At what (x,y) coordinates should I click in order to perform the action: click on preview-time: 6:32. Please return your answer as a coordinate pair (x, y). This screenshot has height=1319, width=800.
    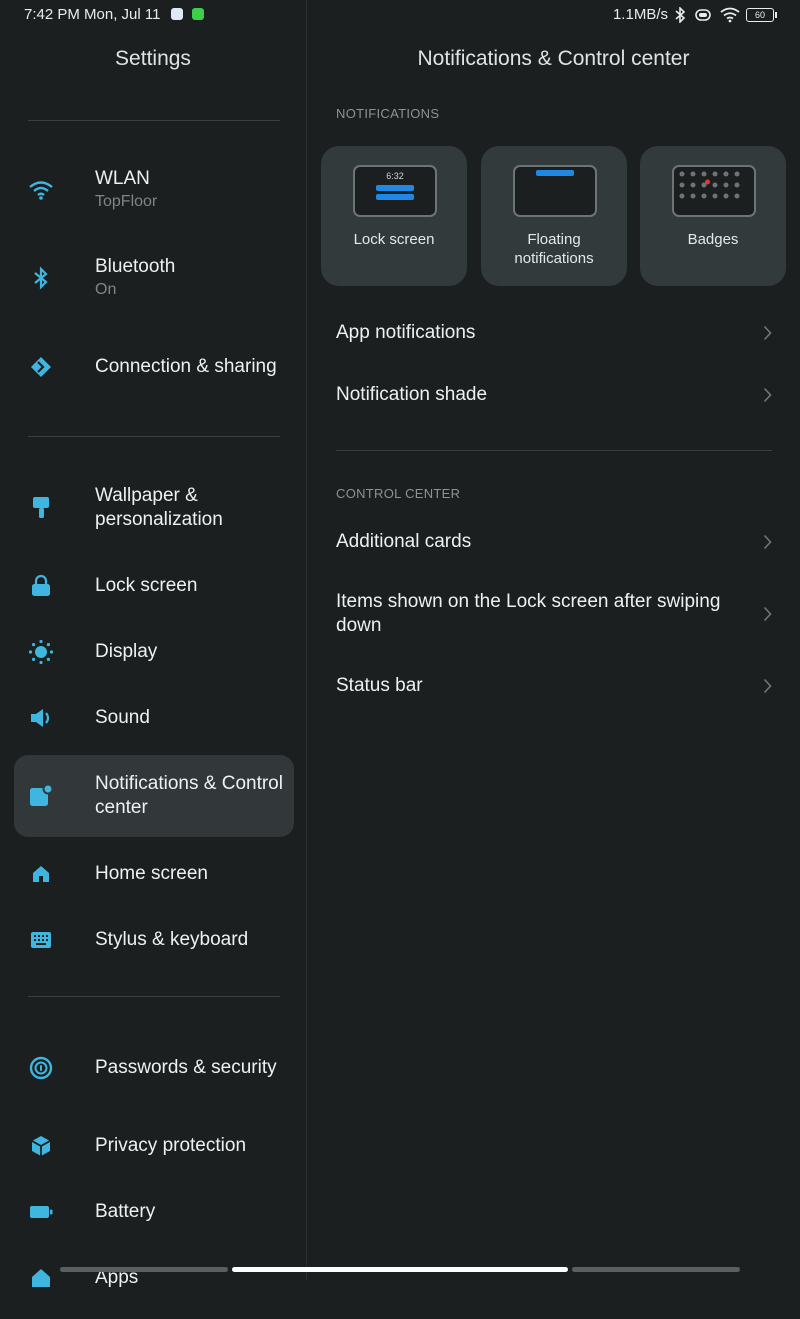
    Looking at the image, I should click on (395, 176).